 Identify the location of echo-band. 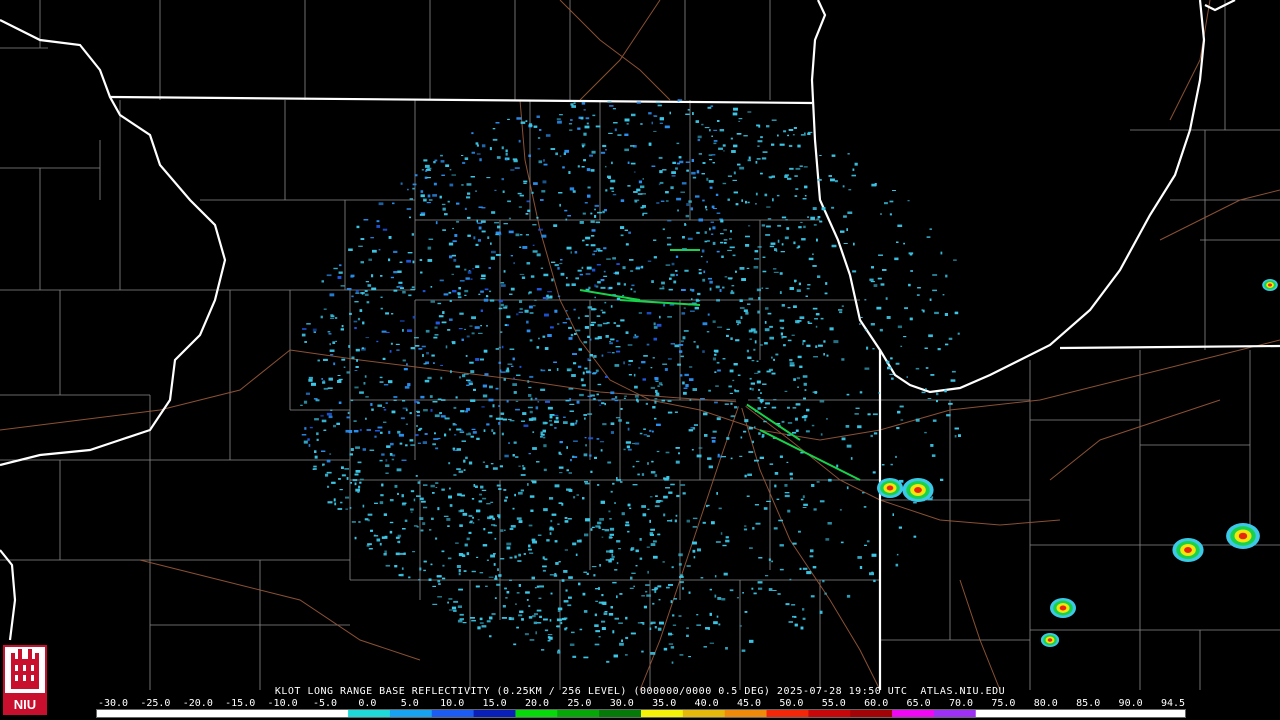
(660, 302).